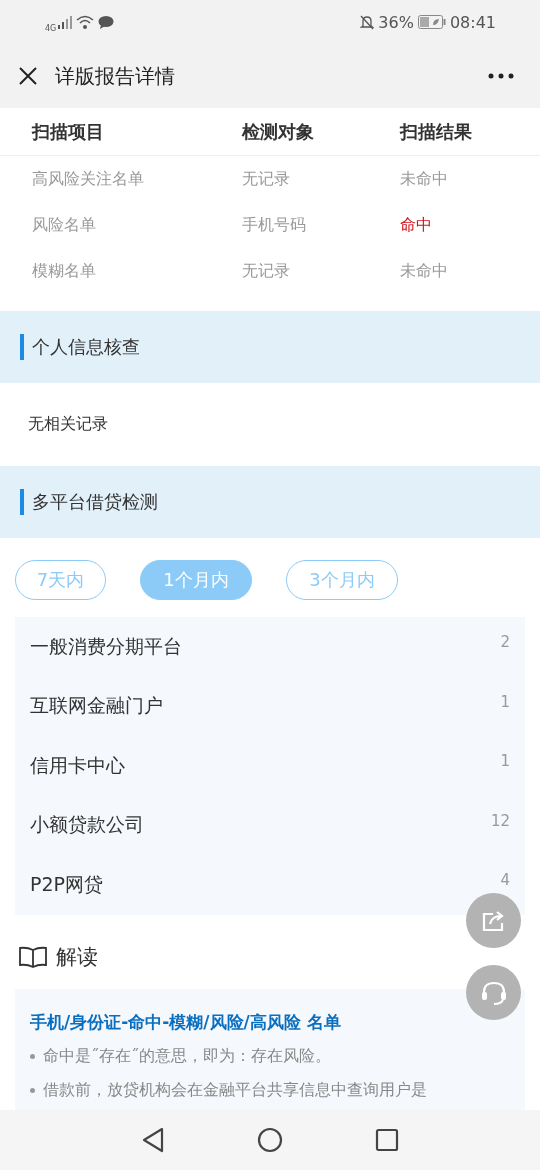 The width and height of the screenshot is (540, 1170). I want to click on period-tab: 7天内, so click(60, 580).